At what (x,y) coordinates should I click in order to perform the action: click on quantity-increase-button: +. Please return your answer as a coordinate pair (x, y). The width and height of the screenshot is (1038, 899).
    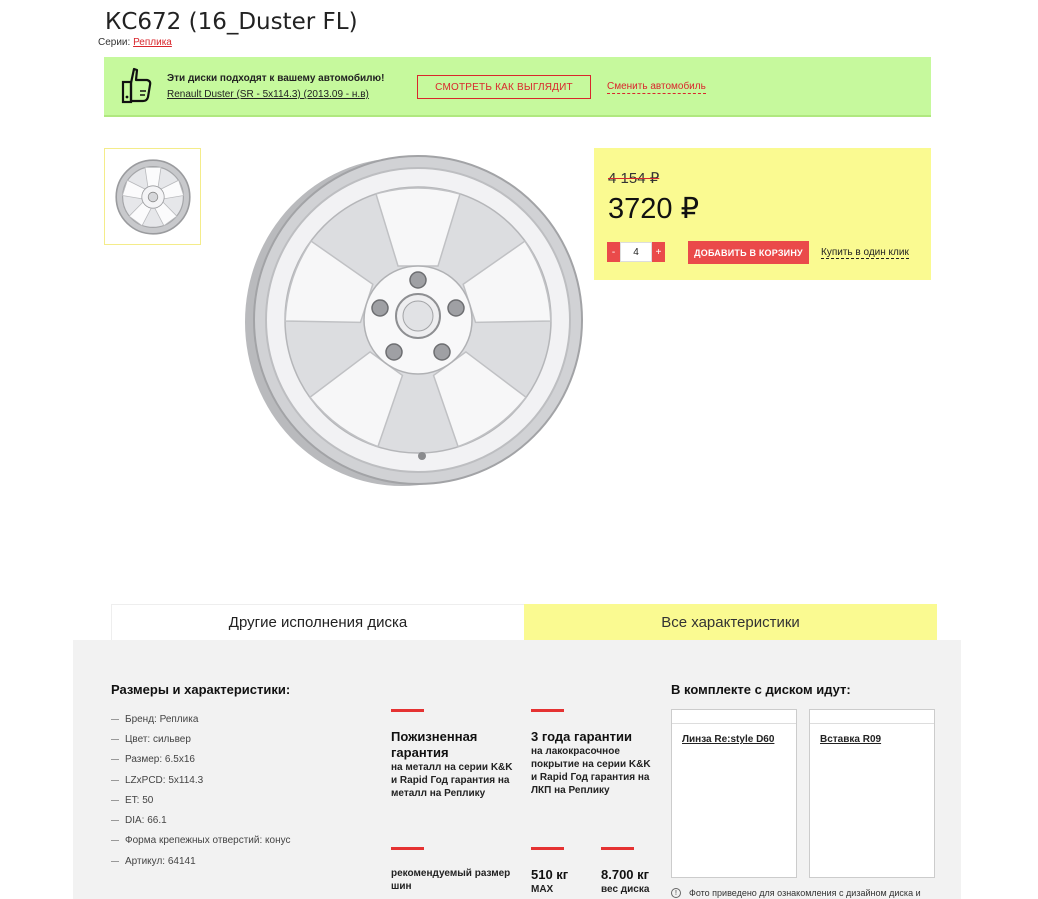
    Looking at the image, I should click on (658, 252).